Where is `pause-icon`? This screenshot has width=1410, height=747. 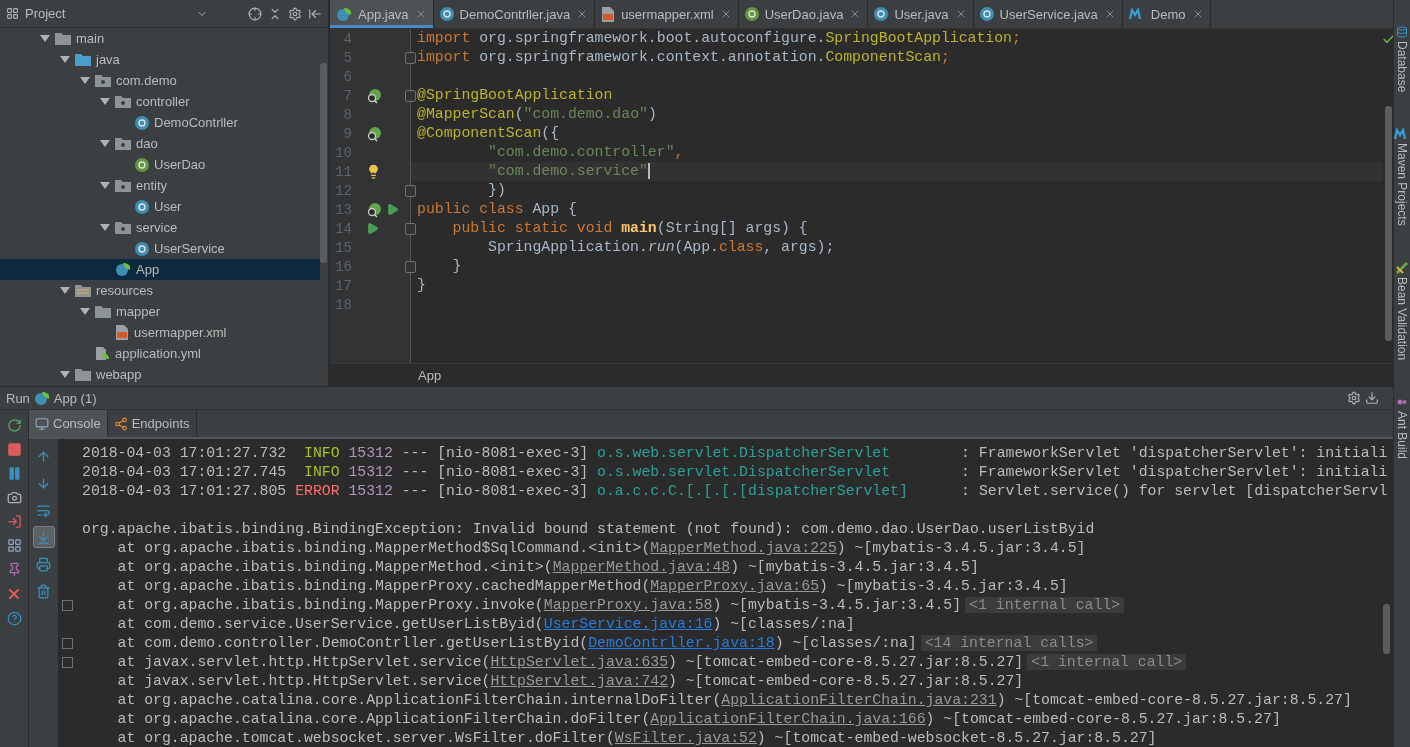 pause-icon is located at coordinates (14, 473).